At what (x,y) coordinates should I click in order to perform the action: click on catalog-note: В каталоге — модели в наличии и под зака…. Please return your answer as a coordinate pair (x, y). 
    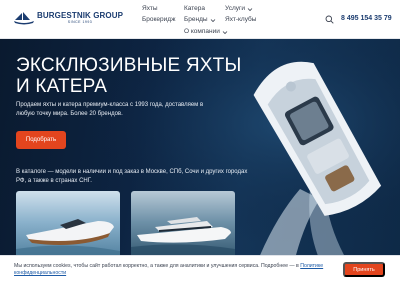
    Looking at the image, I should click on (132, 176).